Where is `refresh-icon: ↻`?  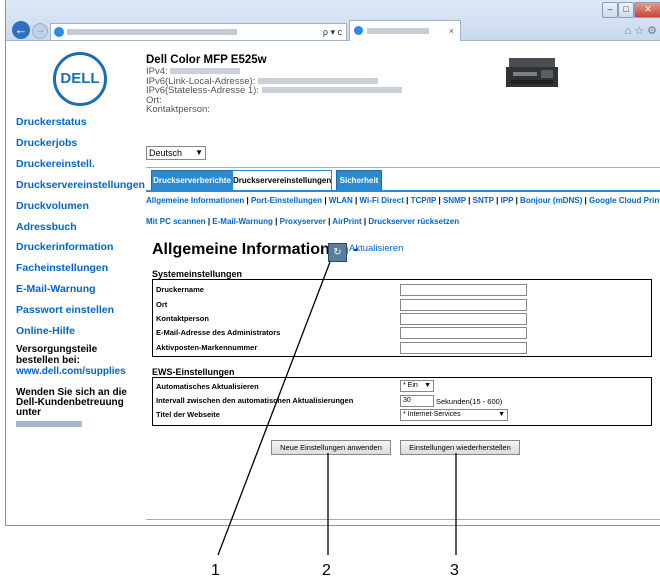 refresh-icon: ↻ is located at coordinates (337, 252).